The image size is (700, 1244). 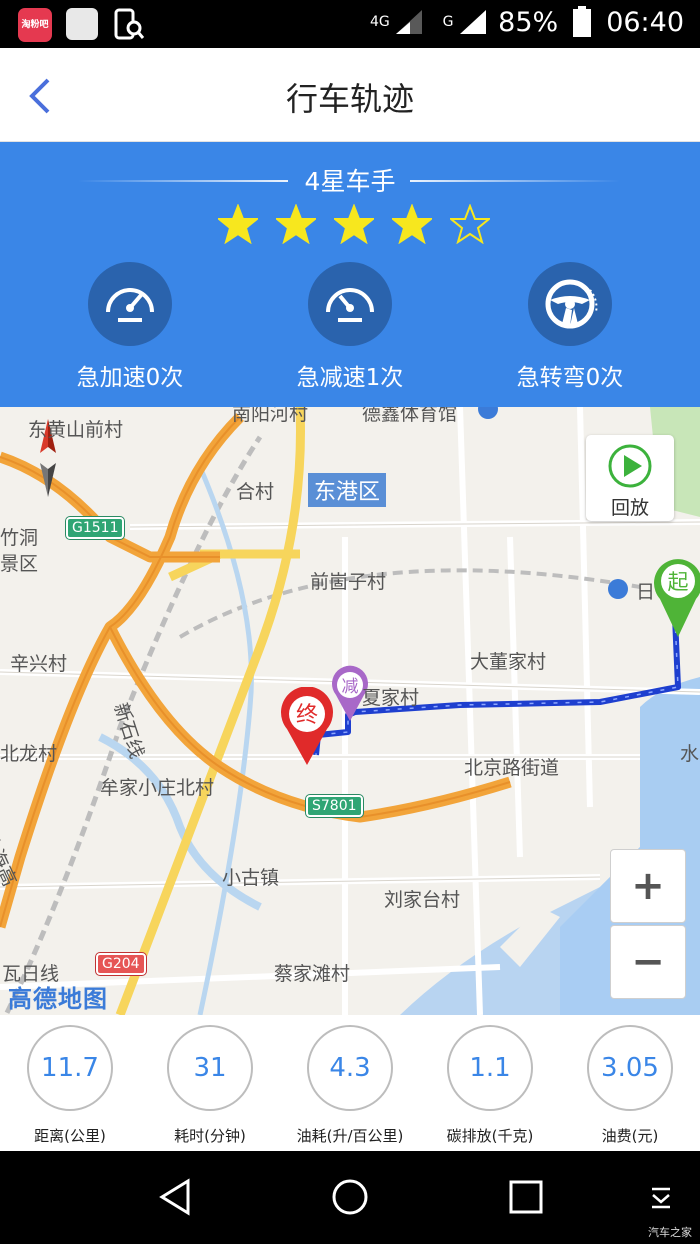 I want to click on end-marker: 终, so click(x=307, y=727).